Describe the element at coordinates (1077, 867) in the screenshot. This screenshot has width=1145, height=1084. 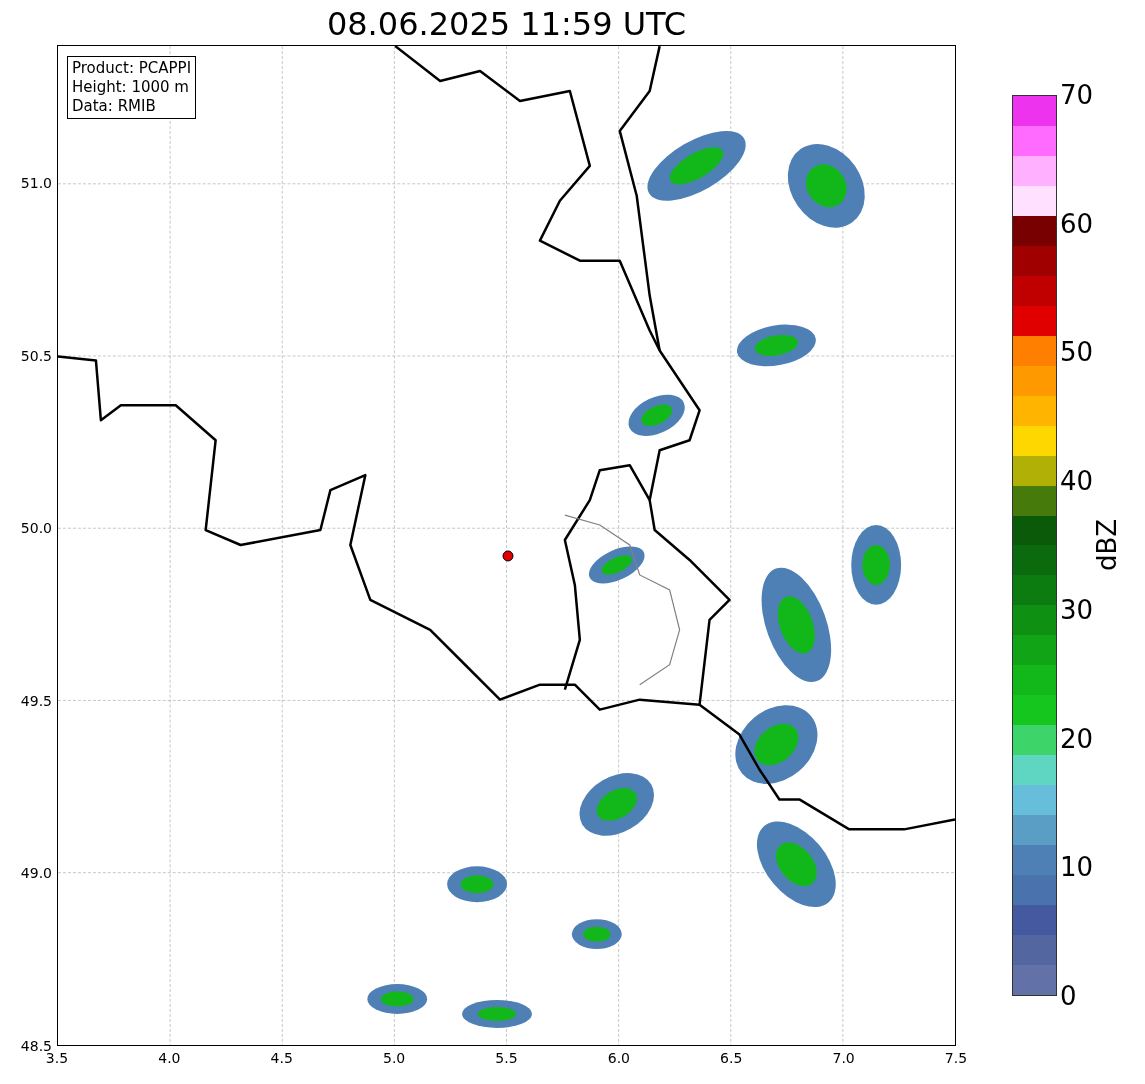
I see `scale-tick-label: 10` at that location.